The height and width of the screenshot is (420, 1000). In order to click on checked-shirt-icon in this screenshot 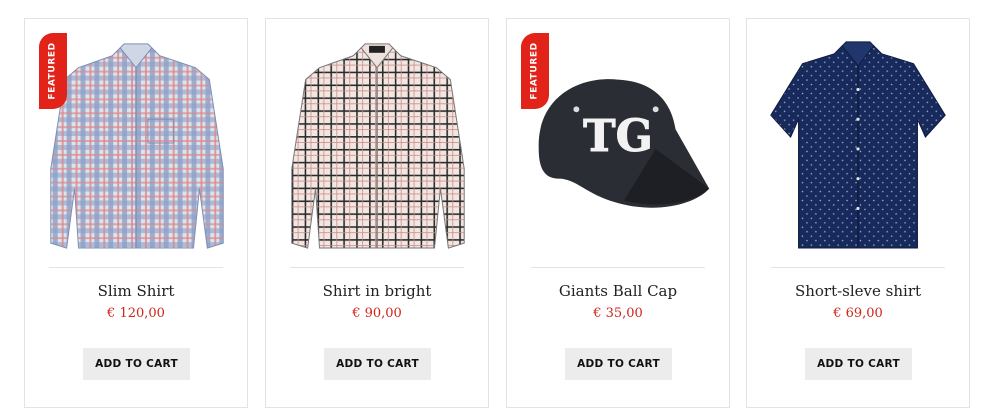, I will do `click(377, 142)`.